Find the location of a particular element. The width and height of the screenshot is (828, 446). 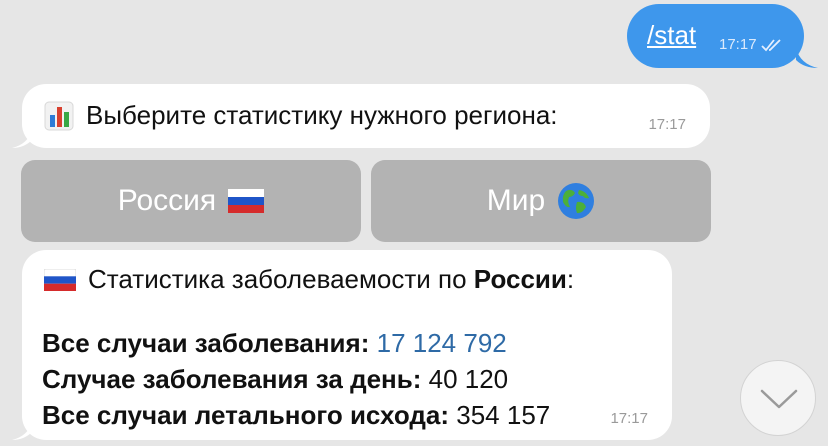

stat-row-total-cases: Все случаи заболевания: 17 124 792 is located at coordinates (274, 343).